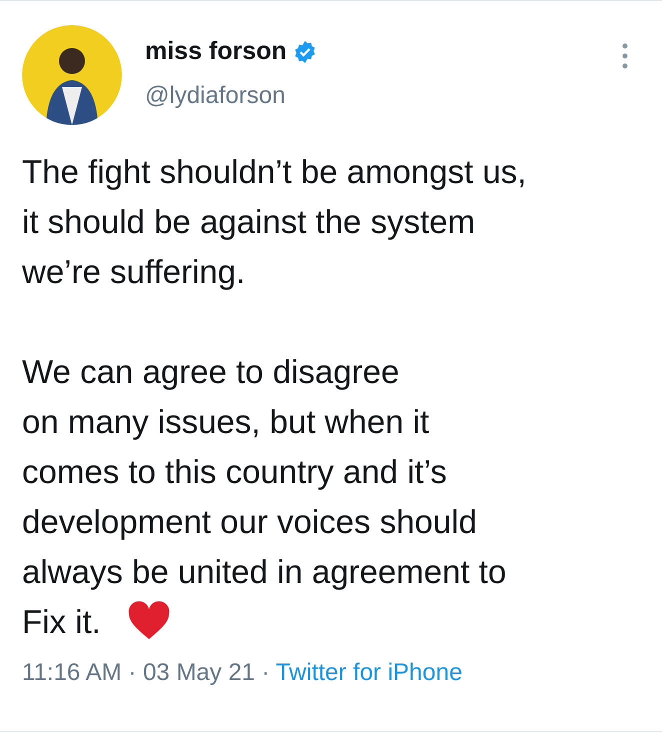 Image resolution: width=662 pixels, height=732 pixels. Describe the element at coordinates (216, 51) in the screenshot. I see `author-name: miss forson` at that location.